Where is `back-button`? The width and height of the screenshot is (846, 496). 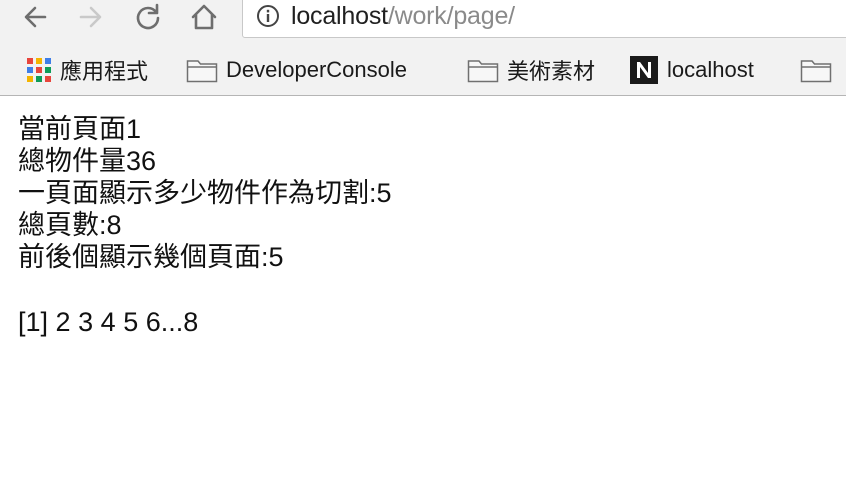
back-button is located at coordinates (35, 17).